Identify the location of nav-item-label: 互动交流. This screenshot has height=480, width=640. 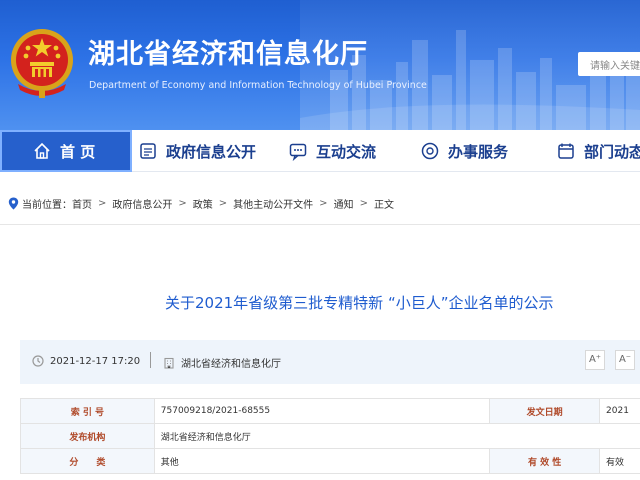
(346, 151).